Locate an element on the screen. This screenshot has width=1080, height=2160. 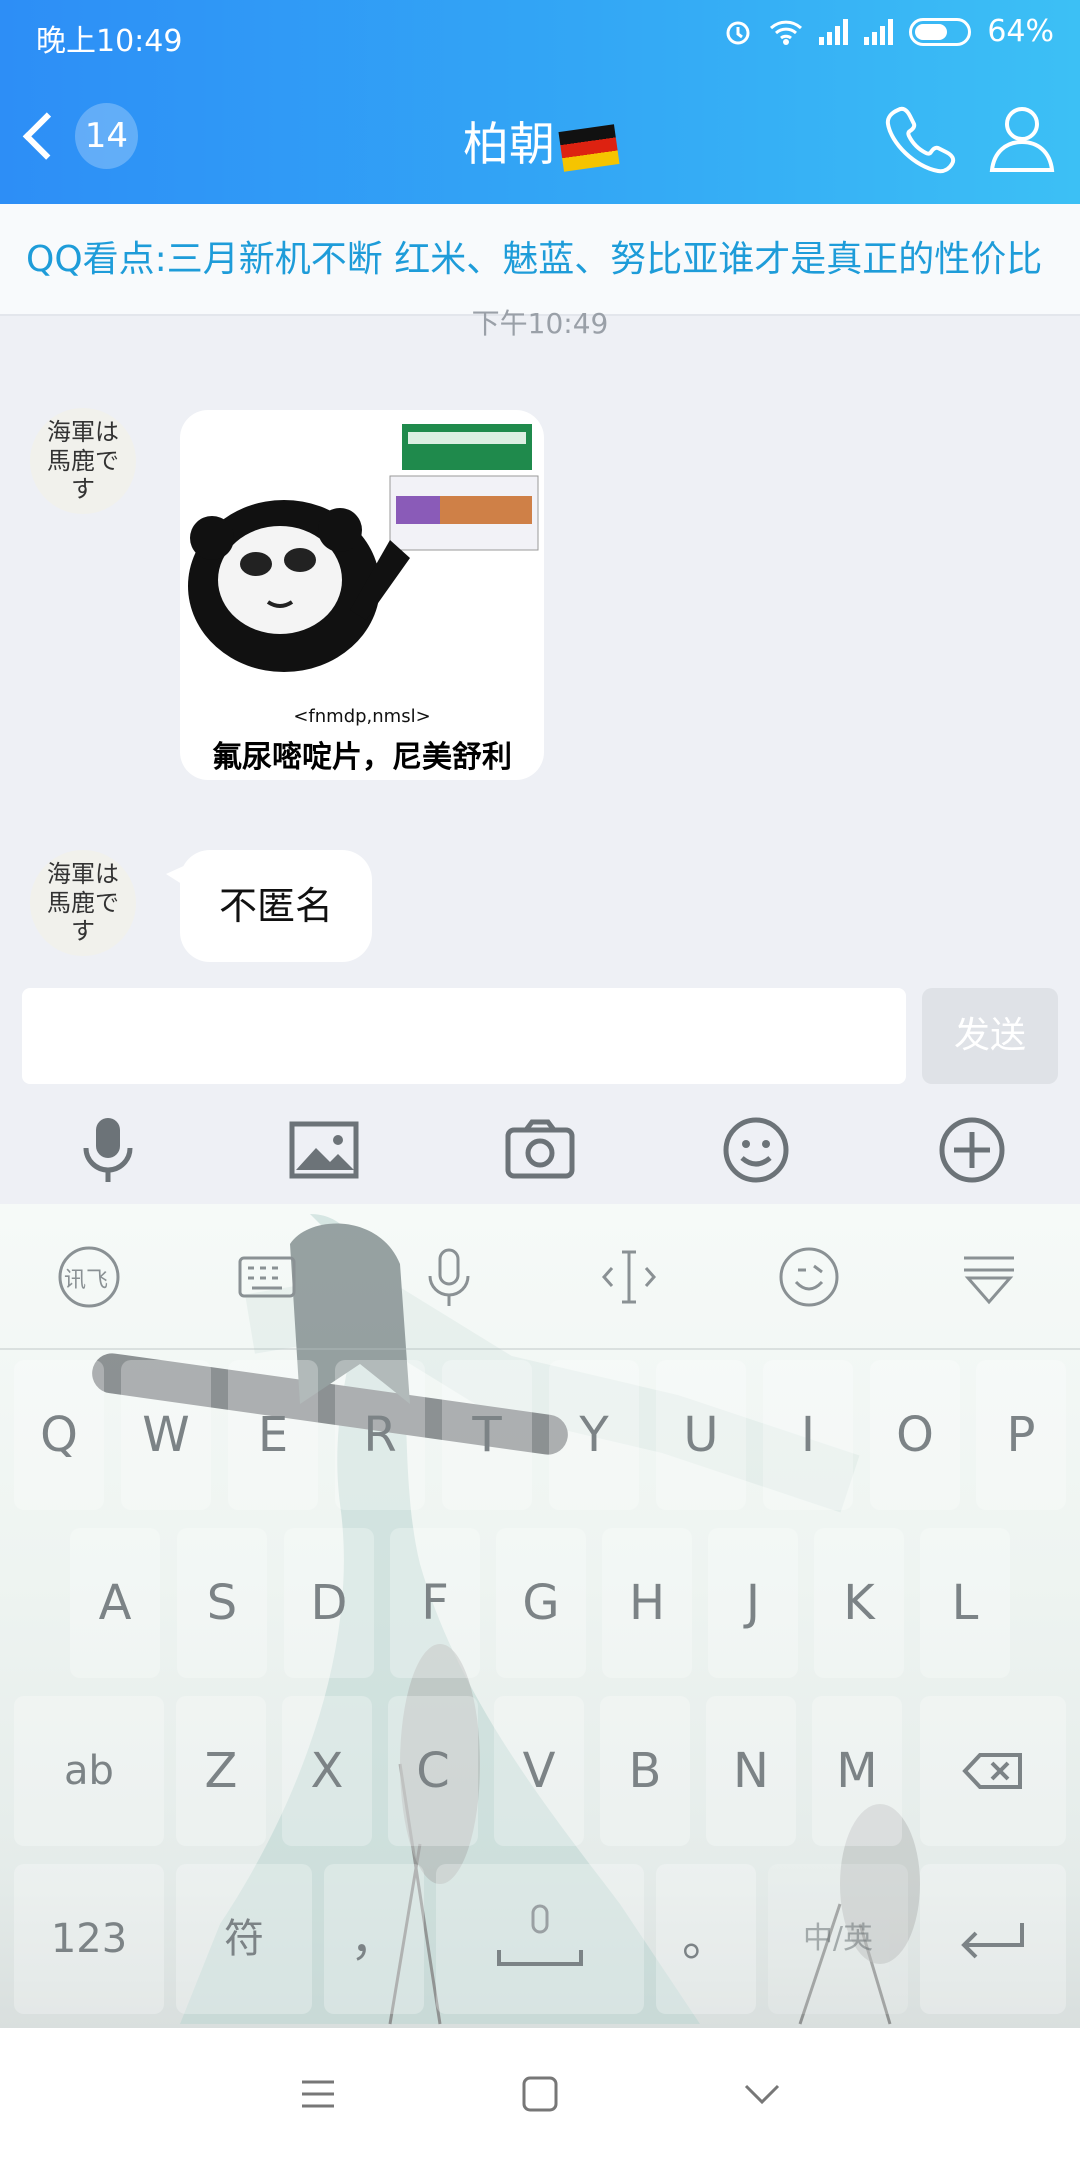
microphone-icon is located at coordinates (108, 1150).